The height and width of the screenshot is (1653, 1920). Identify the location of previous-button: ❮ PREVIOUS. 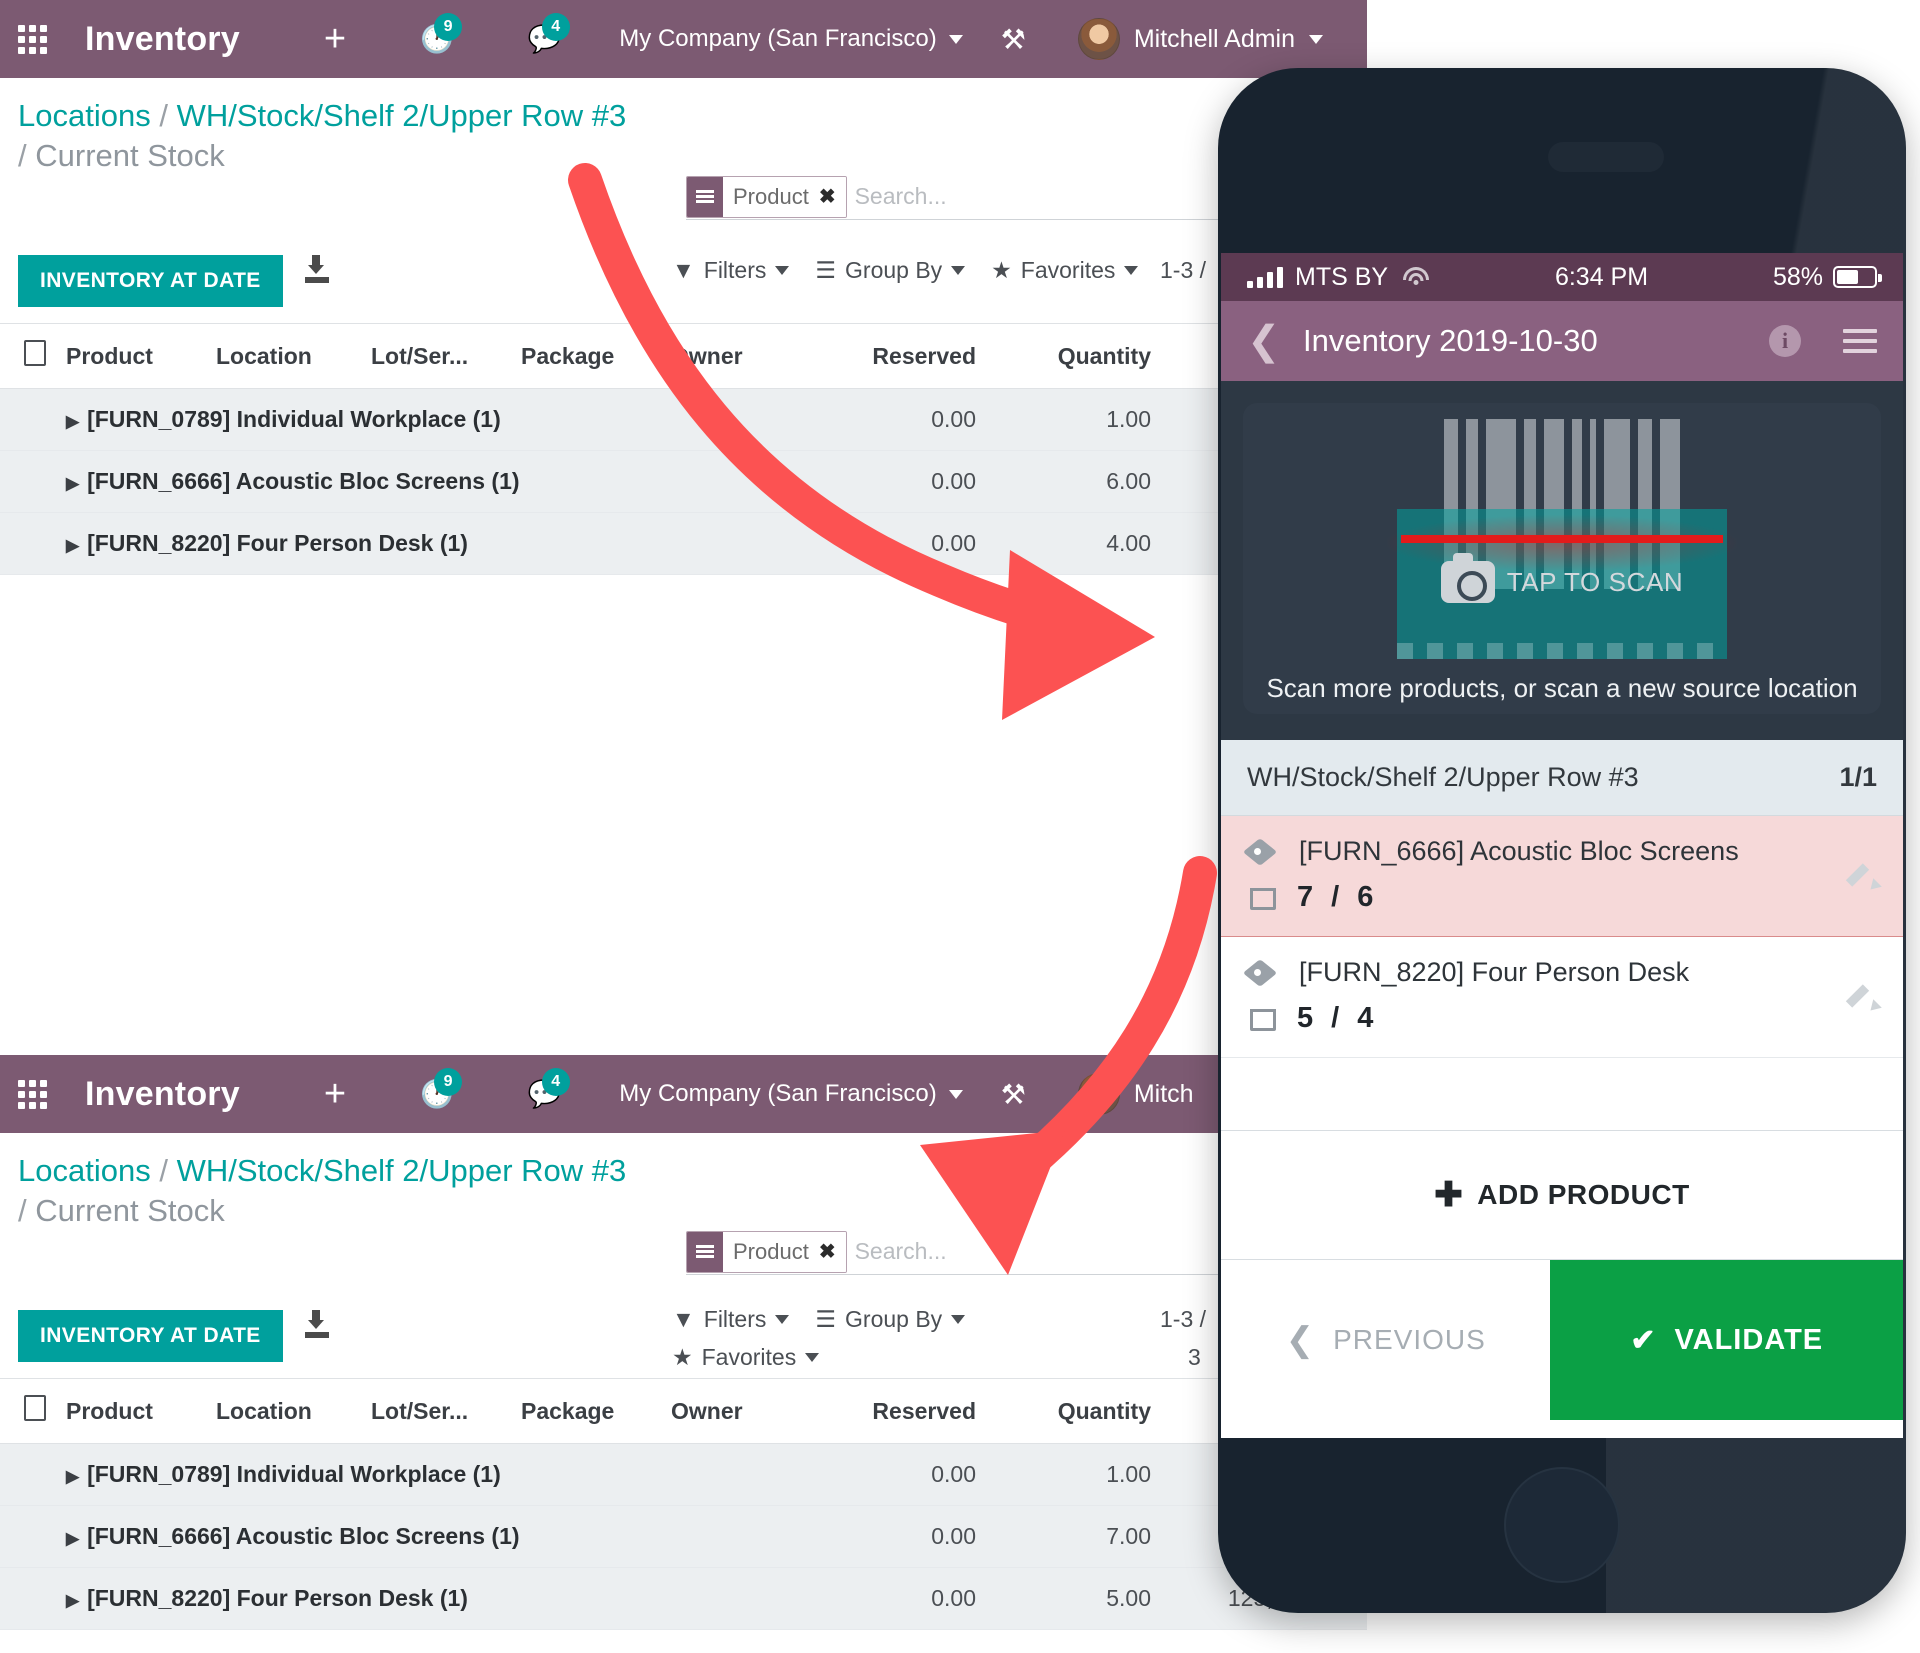
(1386, 1340).